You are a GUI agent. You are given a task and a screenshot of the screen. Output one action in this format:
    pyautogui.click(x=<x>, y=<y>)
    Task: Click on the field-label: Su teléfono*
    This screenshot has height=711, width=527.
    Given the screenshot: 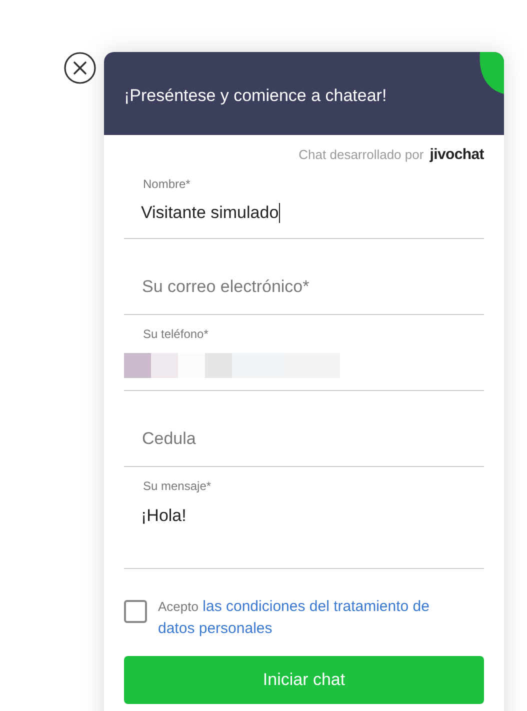 What is the action you would take?
    pyautogui.click(x=175, y=334)
    